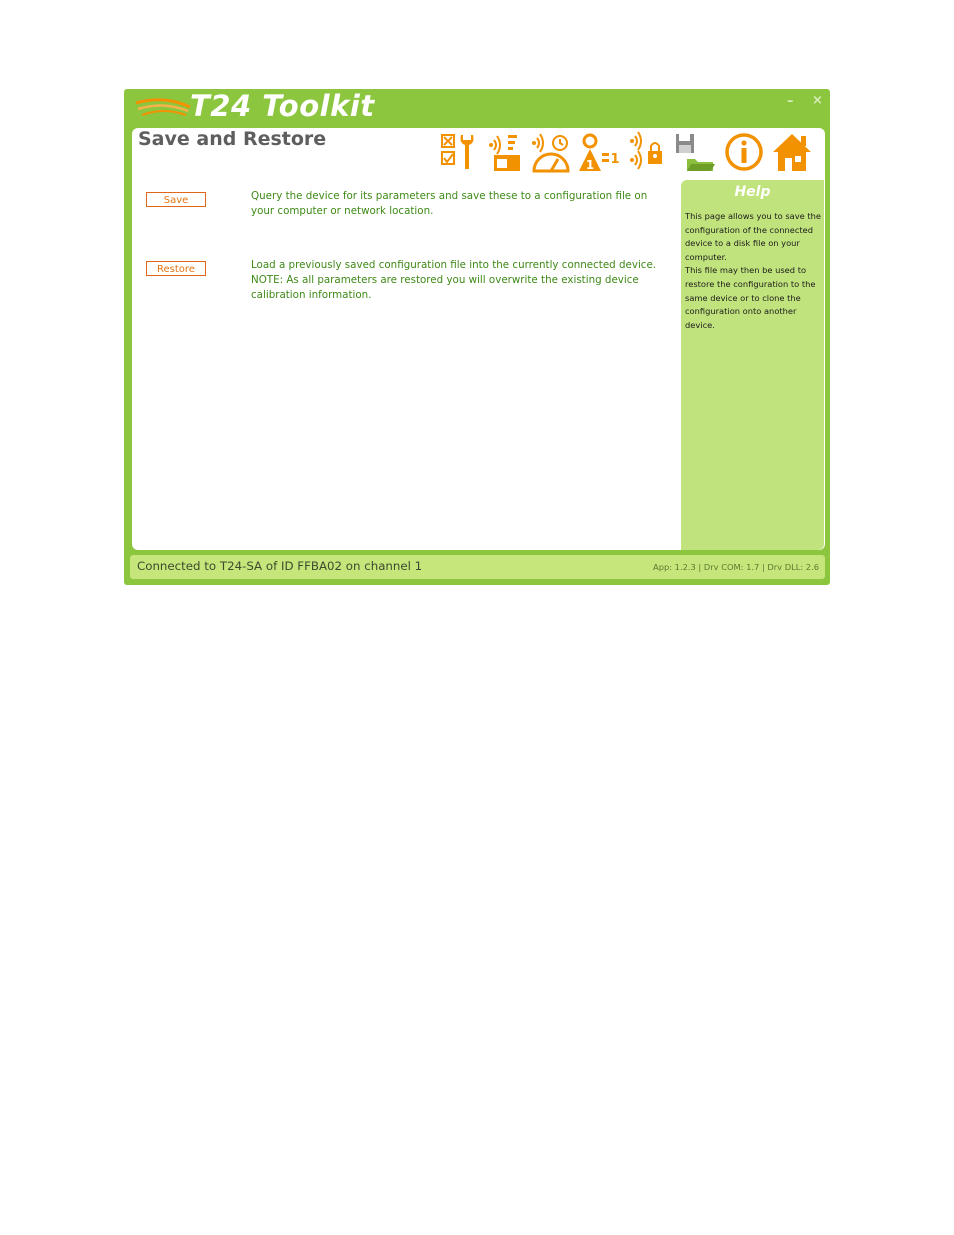  I want to click on radio-lock-button, so click(647, 152).